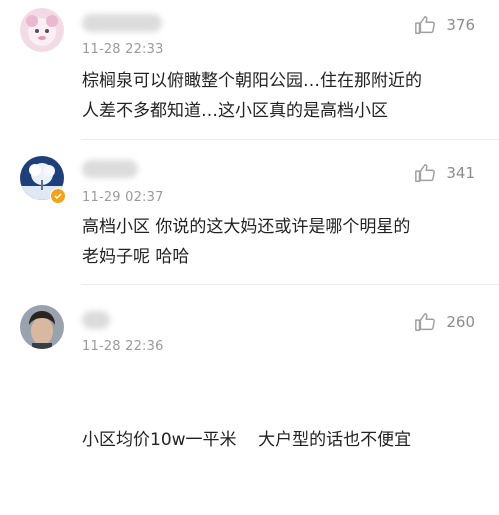 The image size is (499, 515). Describe the element at coordinates (58, 196) in the screenshot. I see `verified-badge-icon` at that location.